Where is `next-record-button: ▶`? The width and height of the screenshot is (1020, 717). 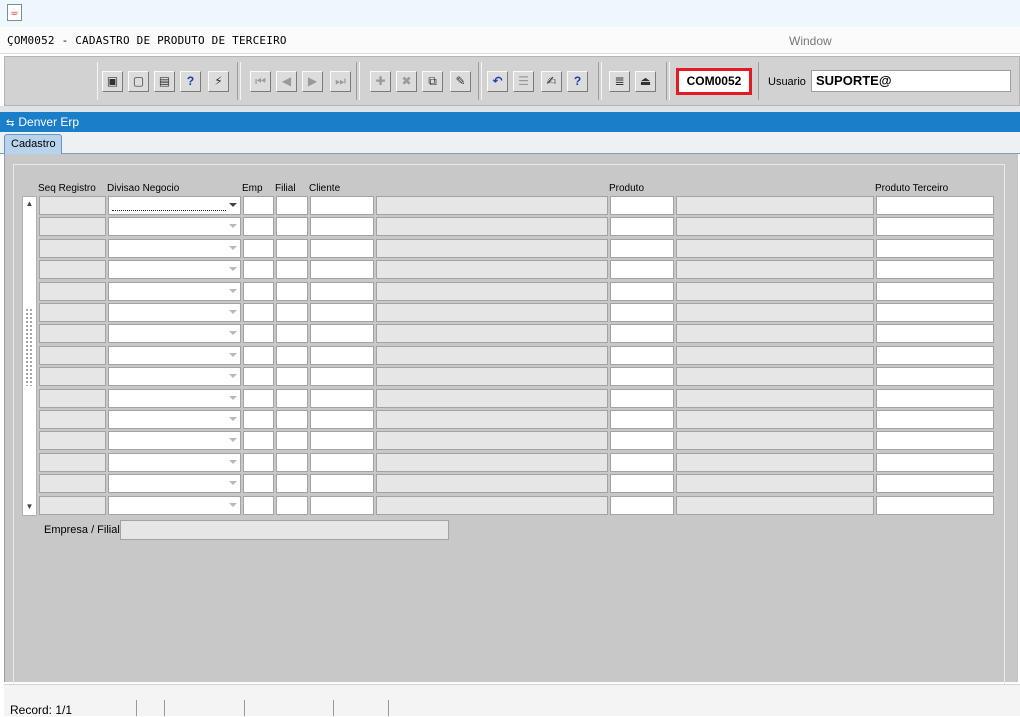 next-record-button: ▶ is located at coordinates (312, 81).